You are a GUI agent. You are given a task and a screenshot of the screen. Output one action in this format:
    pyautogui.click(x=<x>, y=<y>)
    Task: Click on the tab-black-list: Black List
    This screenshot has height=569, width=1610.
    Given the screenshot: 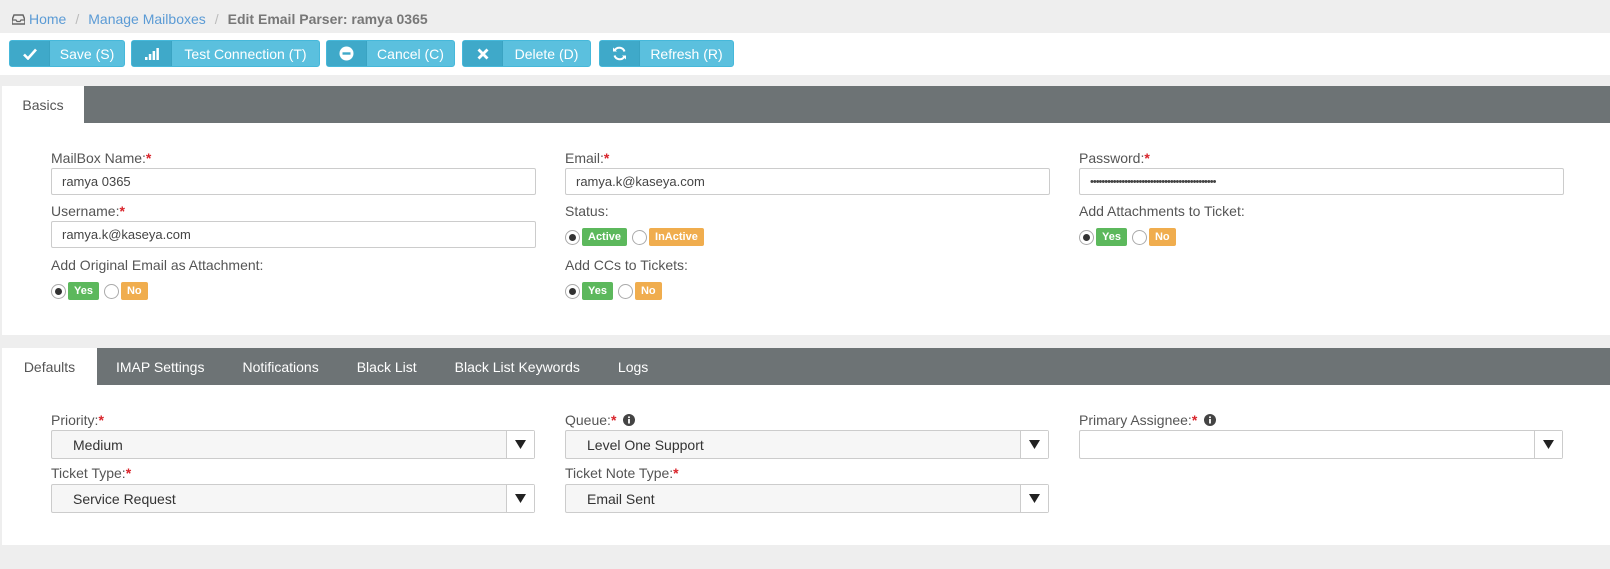 What is the action you would take?
    pyautogui.click(x=387, y=366)
    